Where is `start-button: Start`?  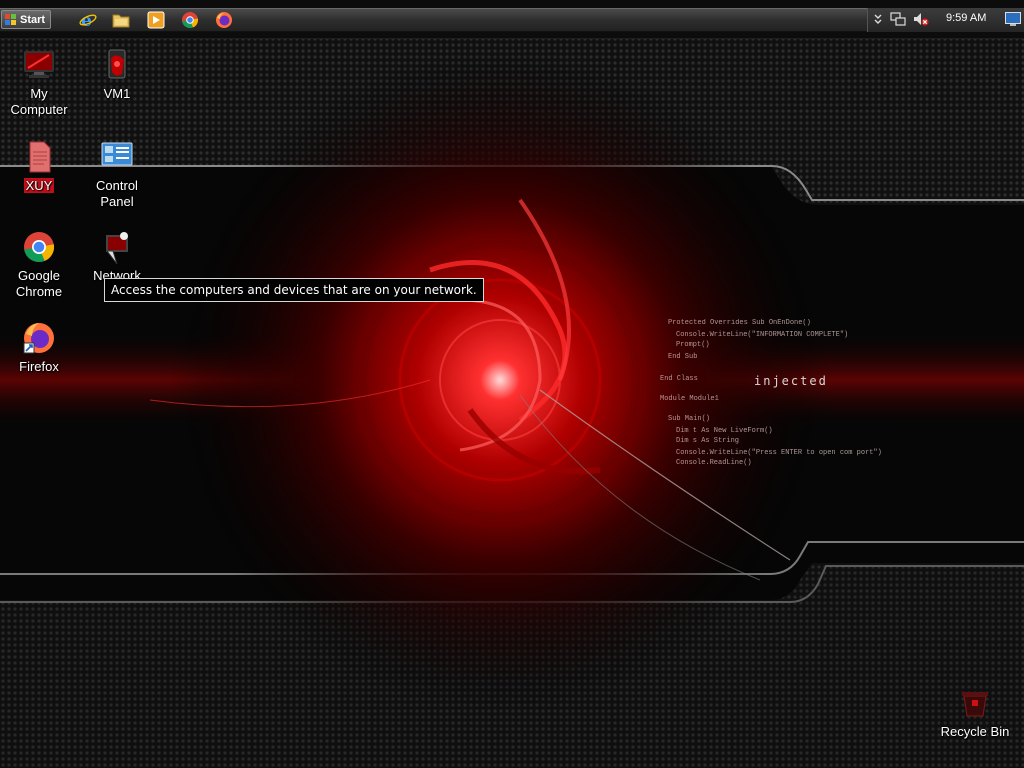
start-button: Start is located at coordinates (26, 19).